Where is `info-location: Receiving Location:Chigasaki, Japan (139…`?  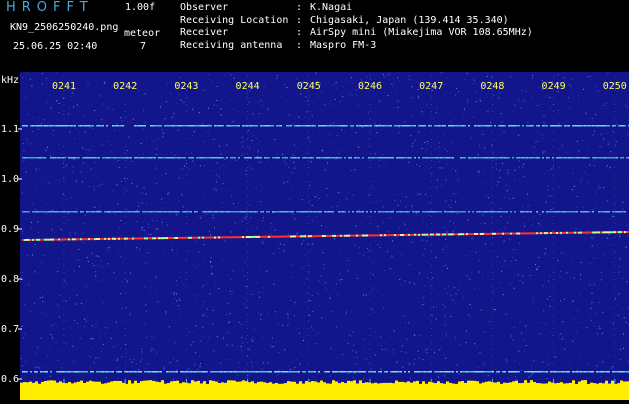
info-location: Receiving Location:Chigasaki, Japan (139… is located at coordinates (356, 21).